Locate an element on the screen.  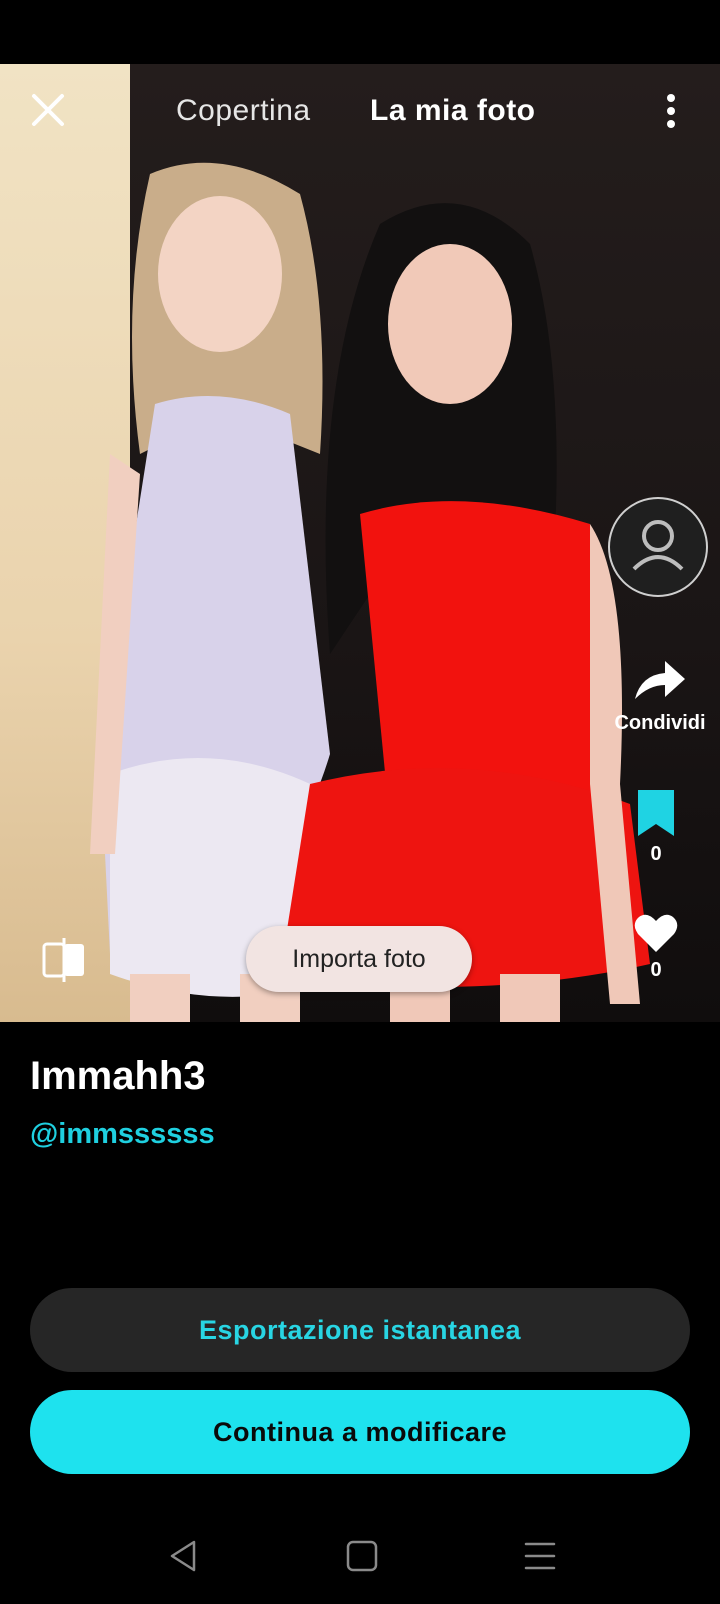
heart-icon is located at coordinates (656, 933).